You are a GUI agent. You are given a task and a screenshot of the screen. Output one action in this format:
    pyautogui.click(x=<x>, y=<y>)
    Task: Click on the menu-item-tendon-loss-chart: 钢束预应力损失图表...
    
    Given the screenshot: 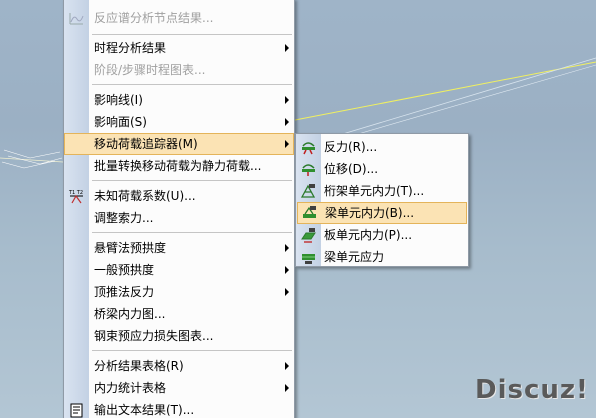 What is the action you would take?
    pyautogui.click(x=179, y=336)
    